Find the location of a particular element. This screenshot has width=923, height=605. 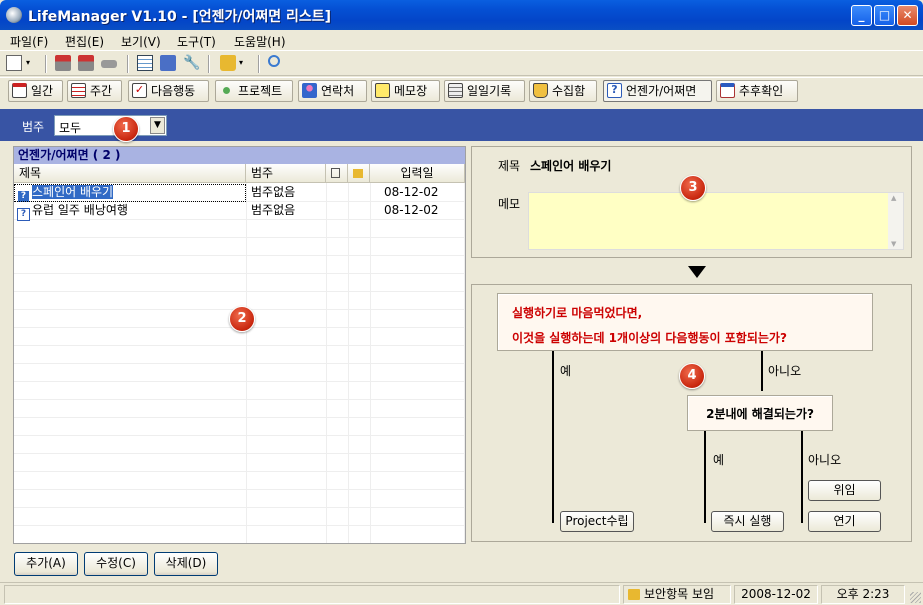

row-title: 유럽 일주 배낭여행 is located at coordinates (80, 210).